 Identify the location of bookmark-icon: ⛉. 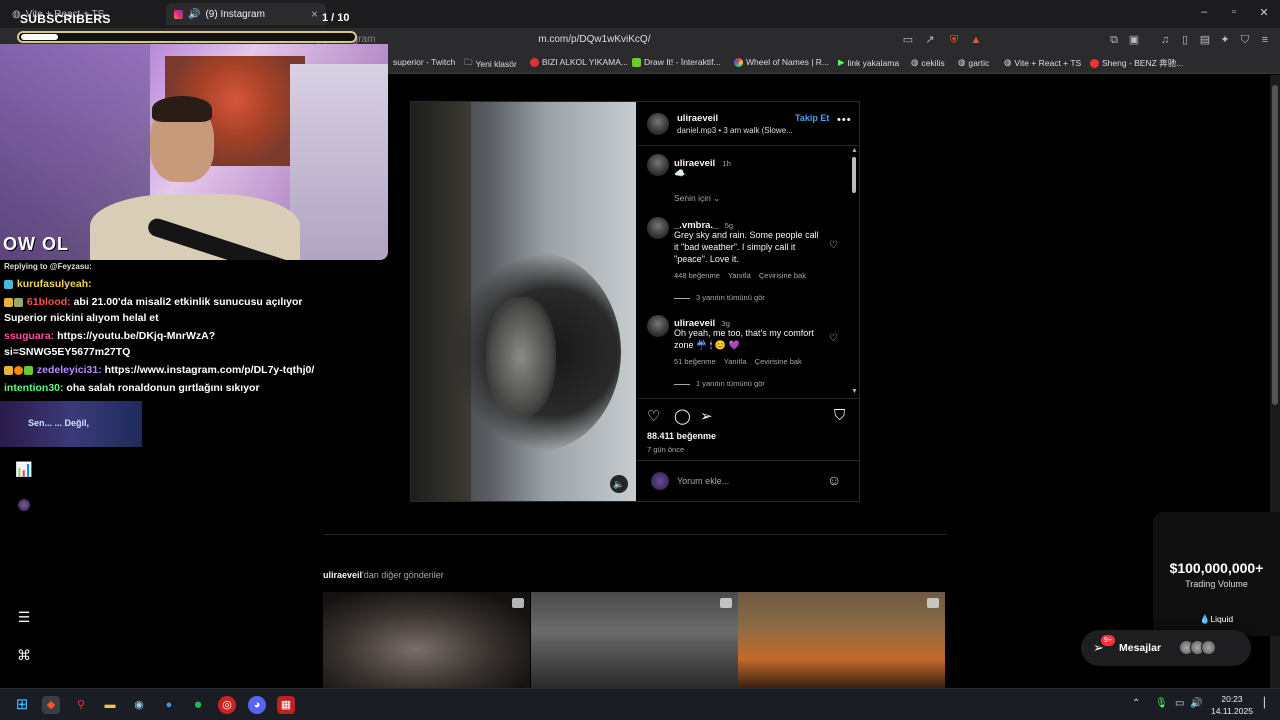
(839, 415).